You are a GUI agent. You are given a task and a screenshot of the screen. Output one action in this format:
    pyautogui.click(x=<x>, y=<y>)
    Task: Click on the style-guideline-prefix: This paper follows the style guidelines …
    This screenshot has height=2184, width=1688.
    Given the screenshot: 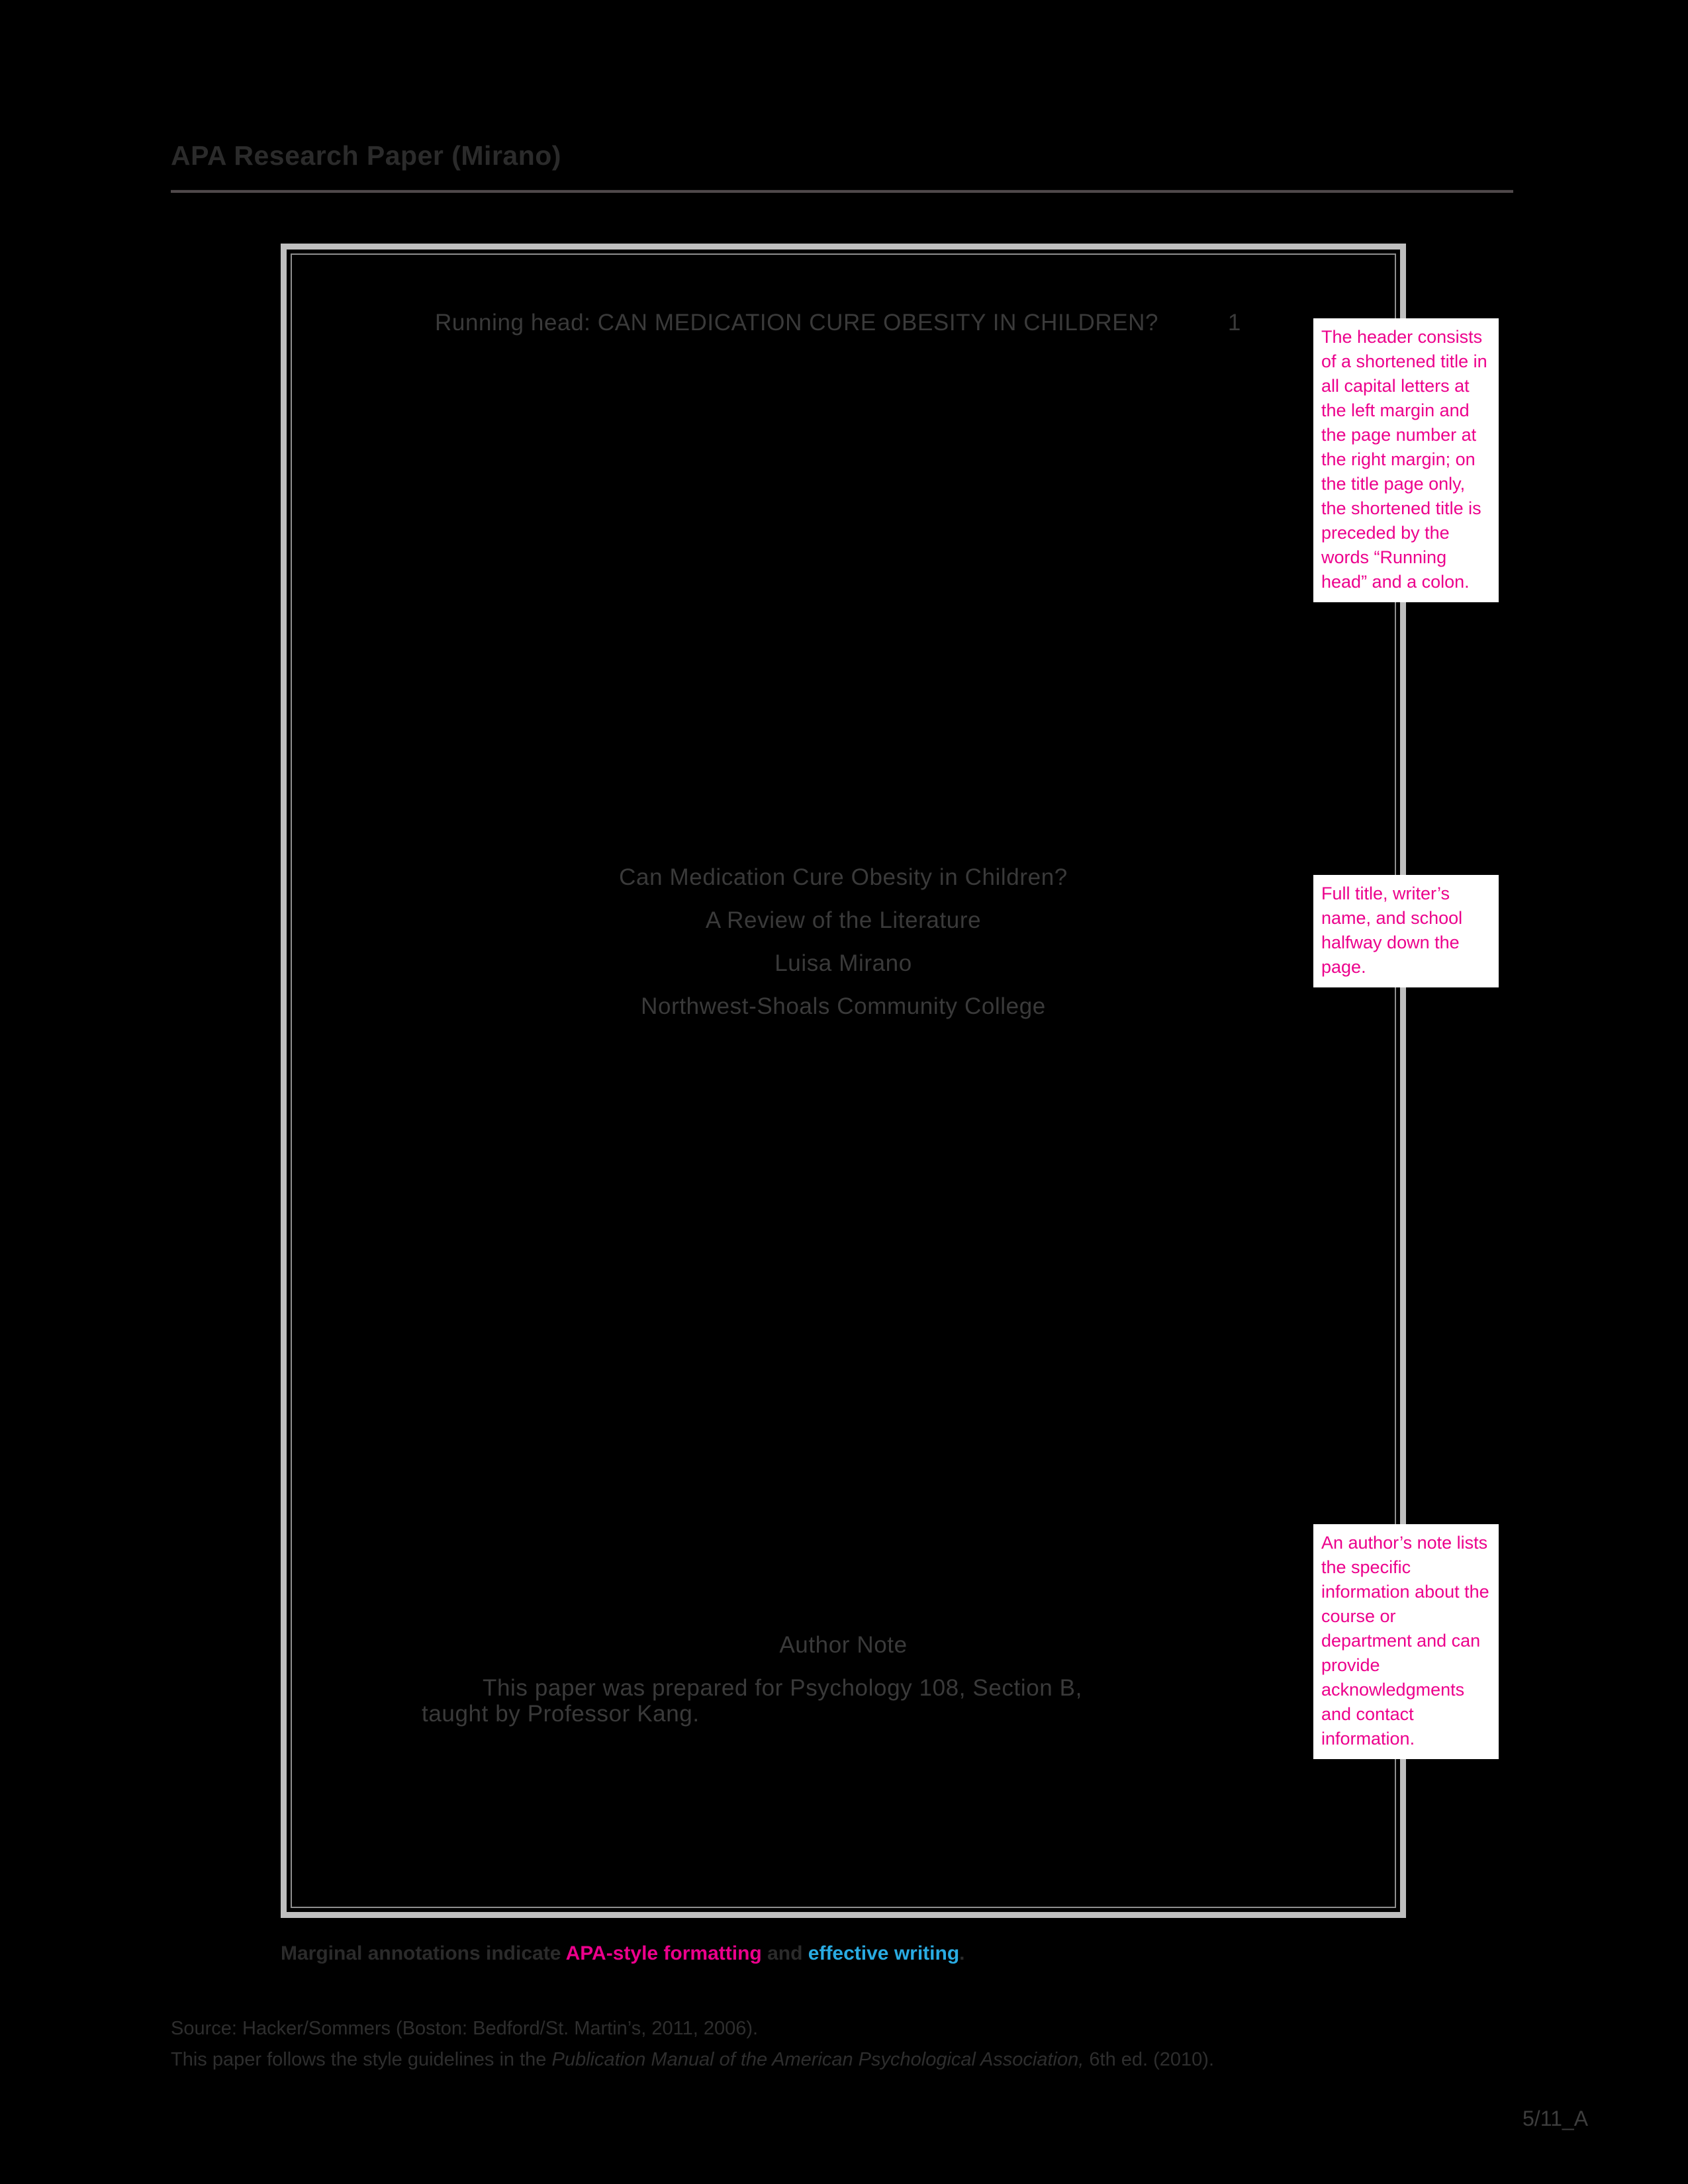 What is the action you would take?
    pyautogui.click(x=361, y=2059)
    